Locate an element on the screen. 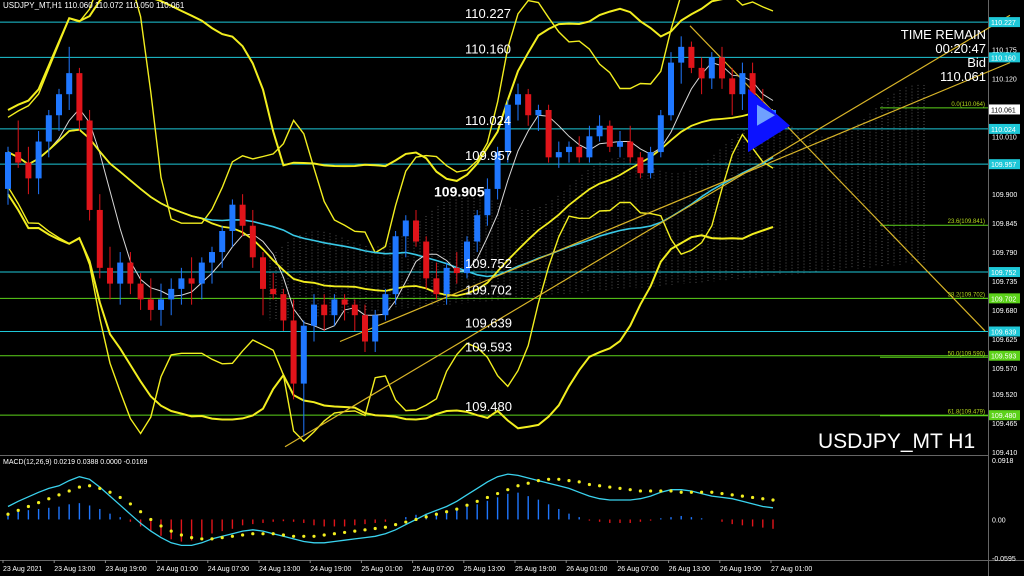  level-label-110.227: 110.227 is located at coordinates (488, 13).